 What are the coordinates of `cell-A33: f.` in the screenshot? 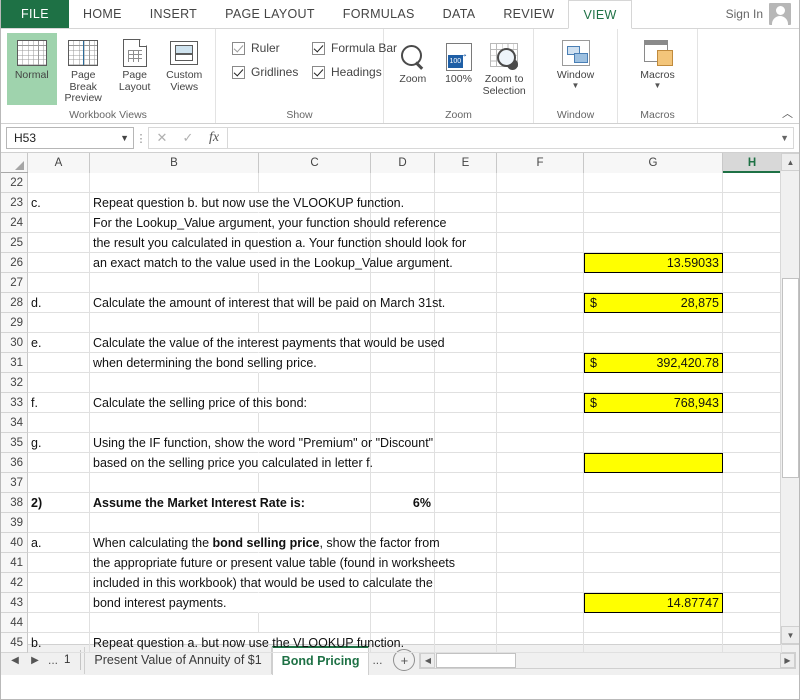 It's located at (59, 403).